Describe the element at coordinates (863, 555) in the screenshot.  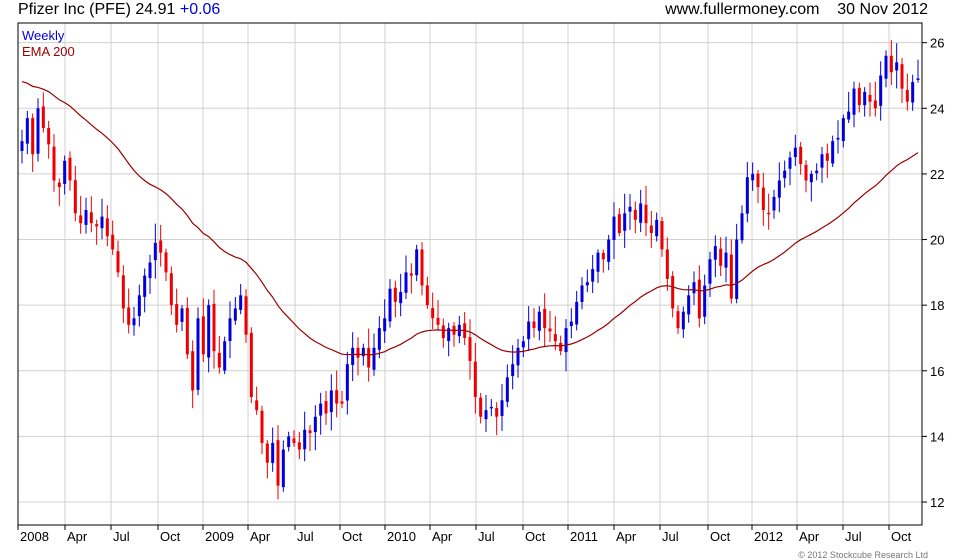
I see `copyright-notice: © 2012 Stockcube Research Ltd` at that location.